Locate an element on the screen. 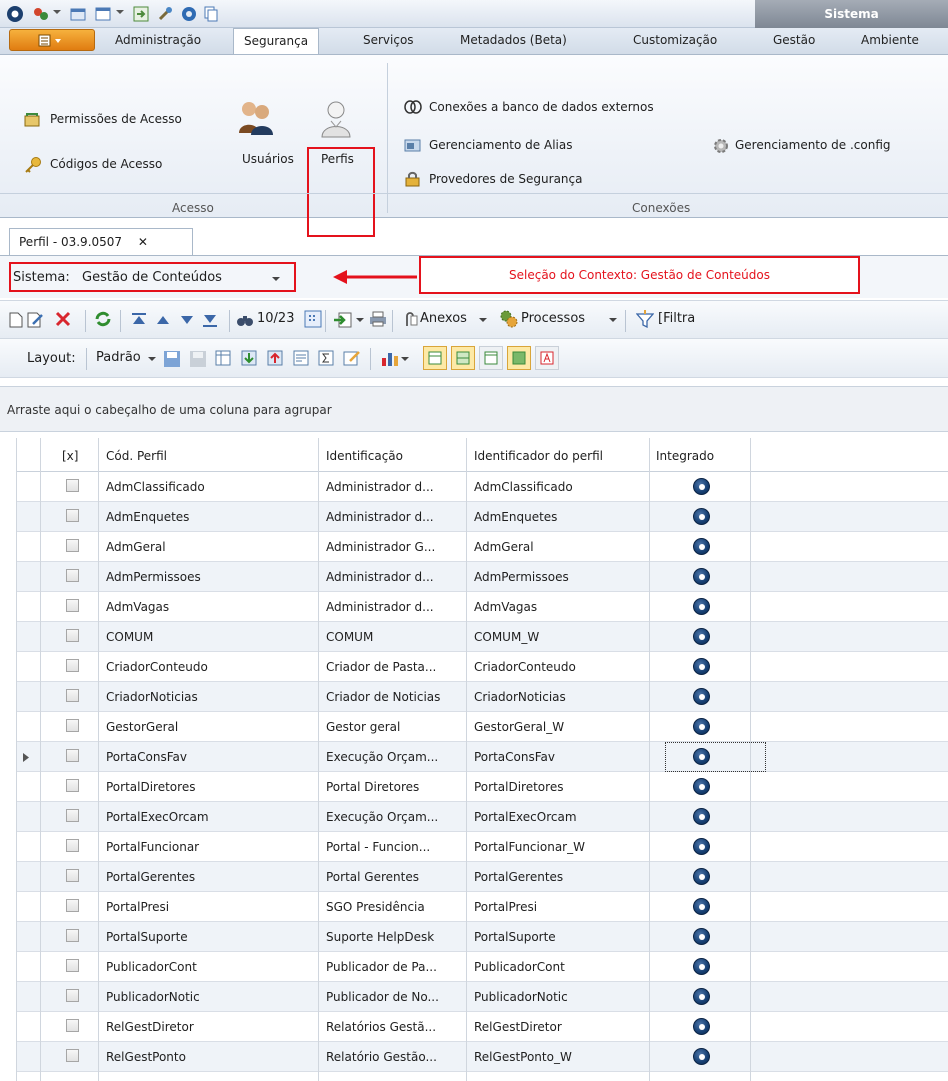 This screenshot has height=1081, width=948. layout-preset-select: Padrão is located at coordinates (118, 357).